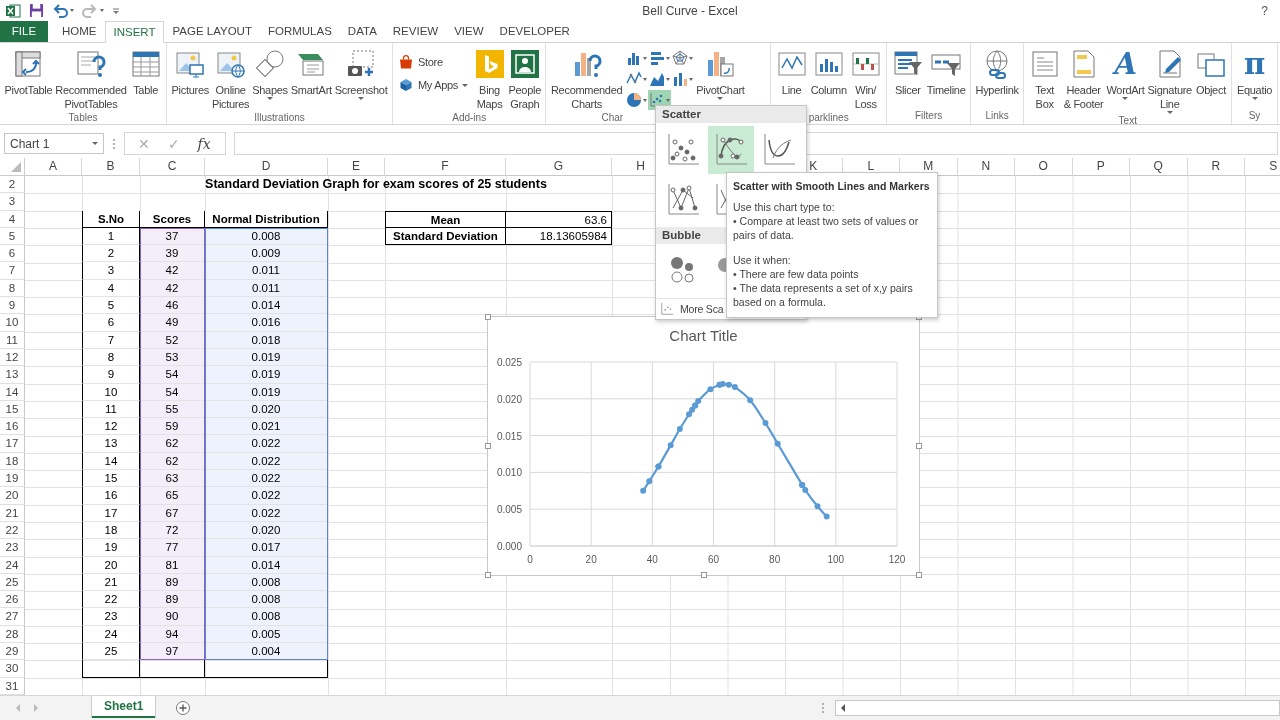  I want to click on table-cell: 23, so click(111, 617).